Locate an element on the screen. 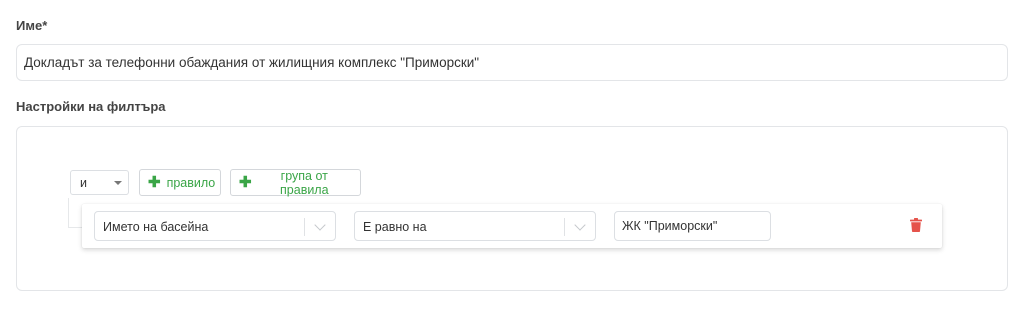 The image size is (1024, 314). field-select-value: Името на басейна is located at coordinates (156, 227).